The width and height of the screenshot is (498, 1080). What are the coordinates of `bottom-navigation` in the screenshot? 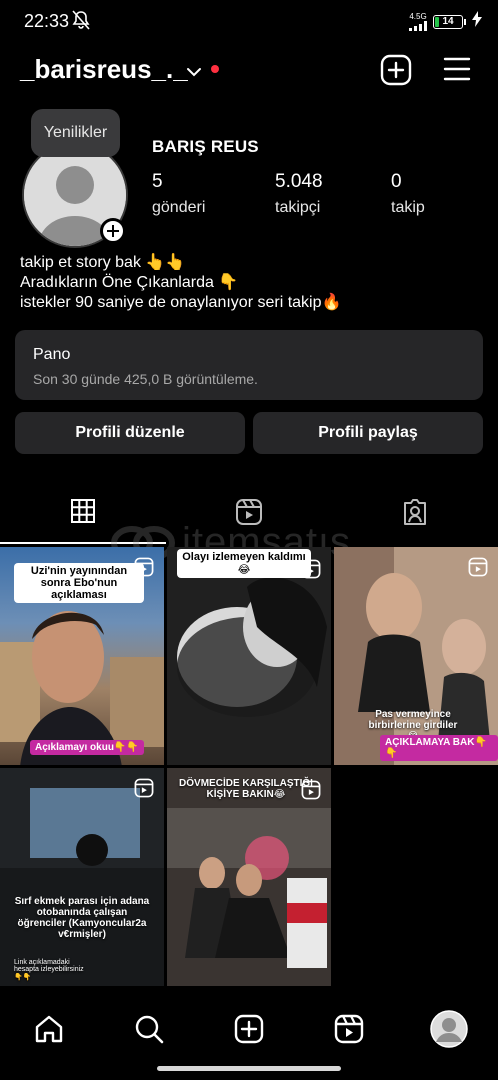 It's located at (249, 1030).